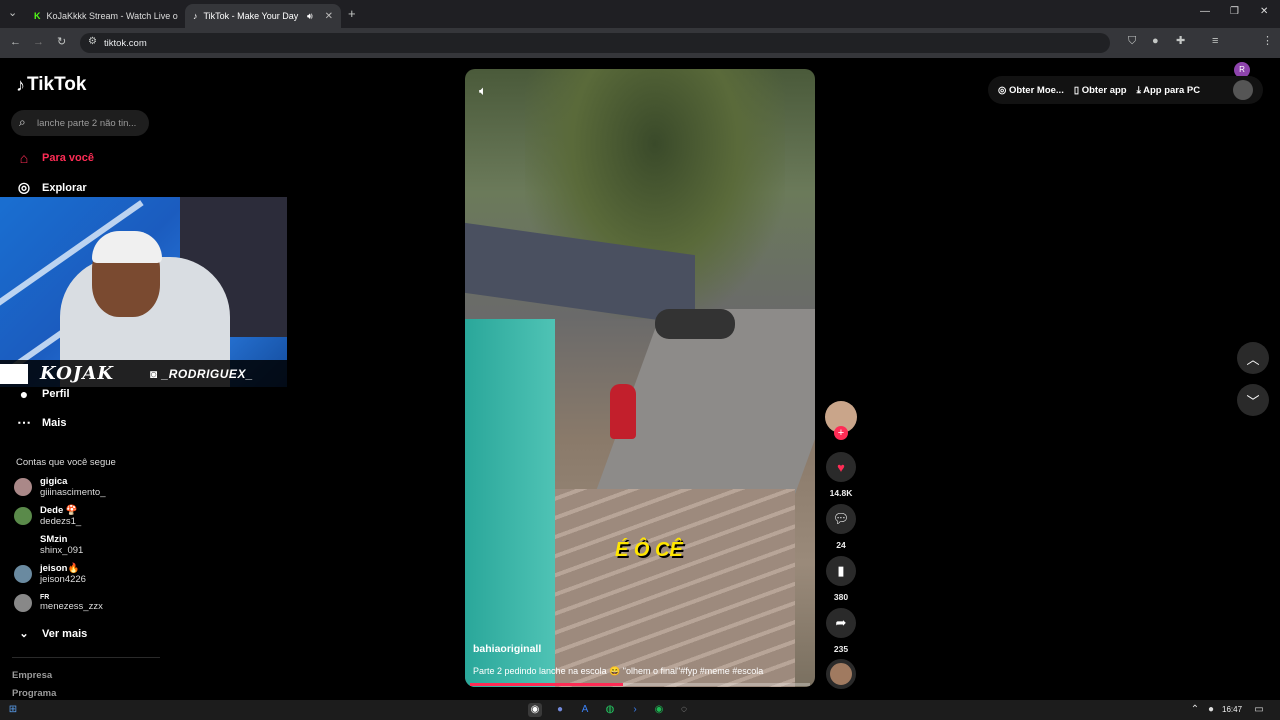 The image size is (1280, 720). I want to click on whatsapp-icon: ◍, so click(610, 710).